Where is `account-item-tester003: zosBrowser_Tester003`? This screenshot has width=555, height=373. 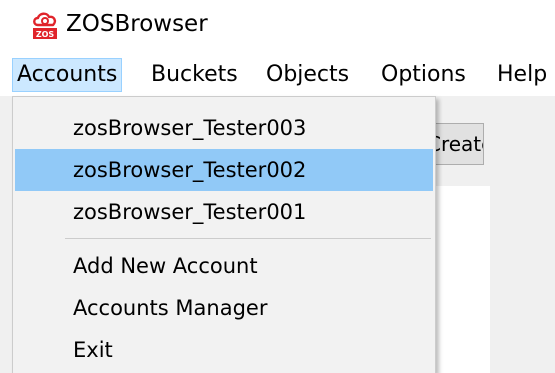 account-item-tester003: zosBrowser_Tester003 is located at coordinates (224, 128).